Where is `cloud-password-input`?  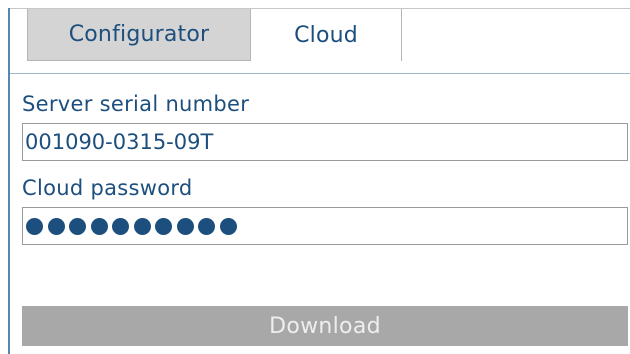 cloud-password-input is located at coordinates (325, 226).